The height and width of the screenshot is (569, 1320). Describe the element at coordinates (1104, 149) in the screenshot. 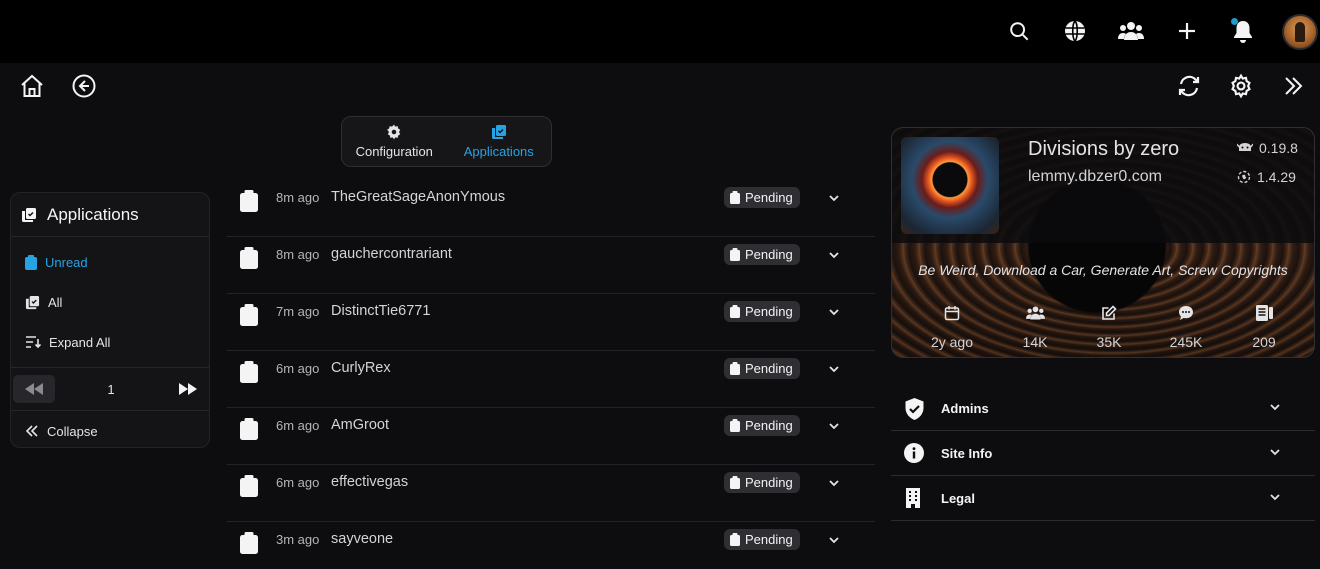

I see `site-name: Divisions by zero` at that location.